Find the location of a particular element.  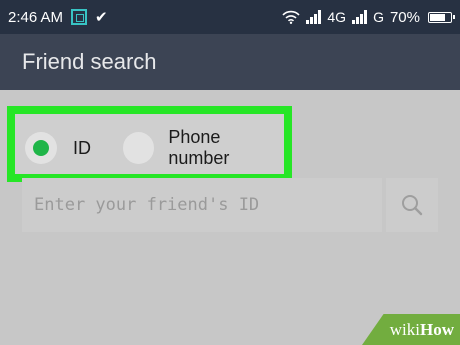

search-type-radio-group: ID Phone number is located at coordinates (149, 144).